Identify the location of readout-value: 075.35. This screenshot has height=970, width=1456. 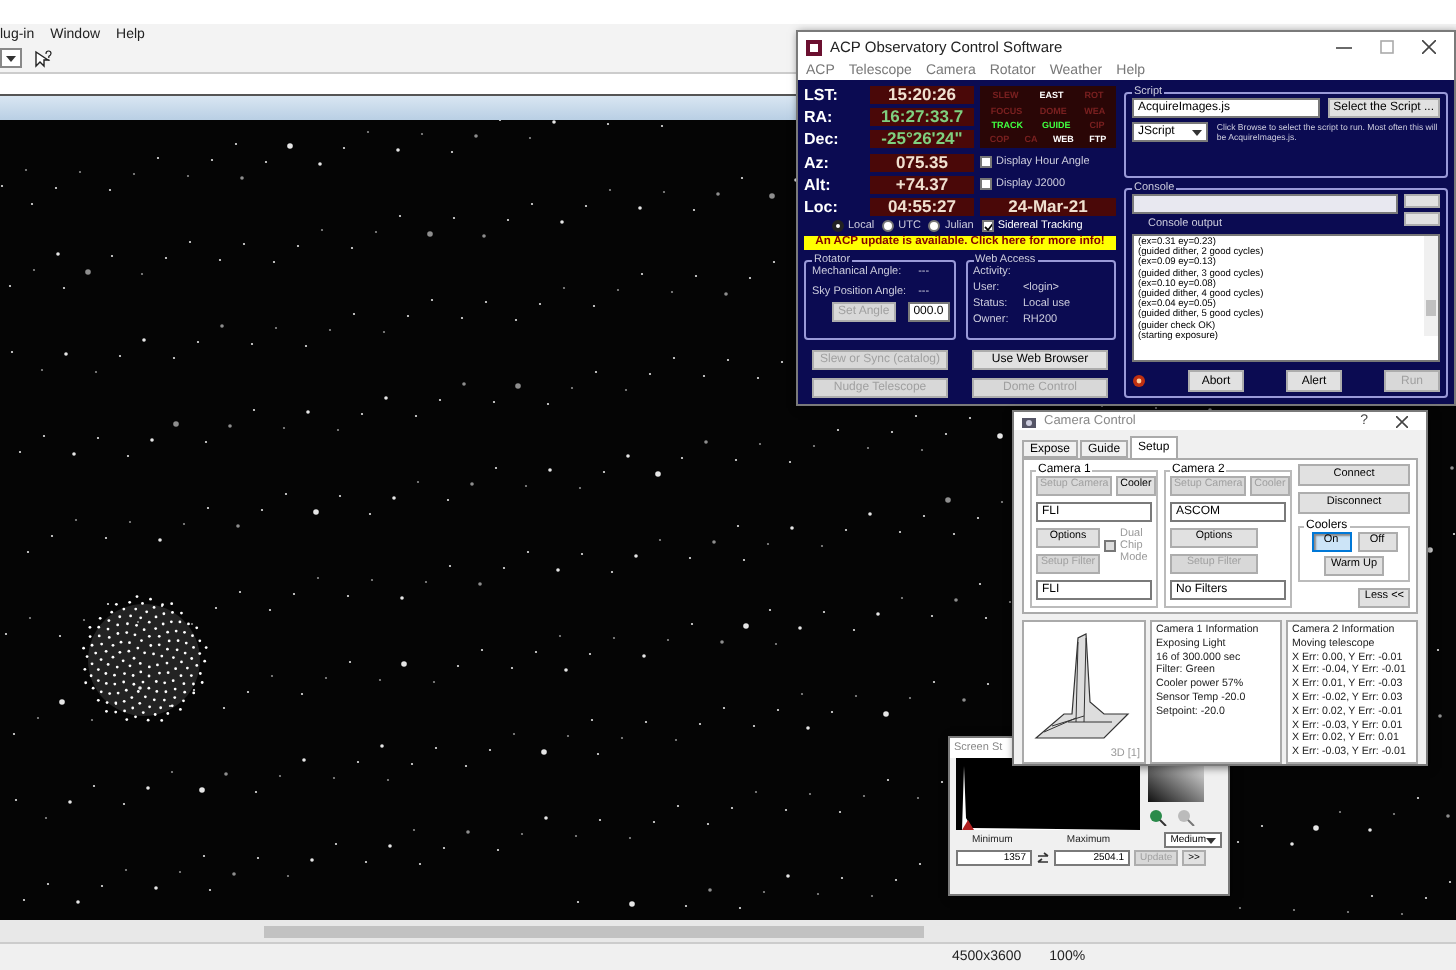
(922, 162).